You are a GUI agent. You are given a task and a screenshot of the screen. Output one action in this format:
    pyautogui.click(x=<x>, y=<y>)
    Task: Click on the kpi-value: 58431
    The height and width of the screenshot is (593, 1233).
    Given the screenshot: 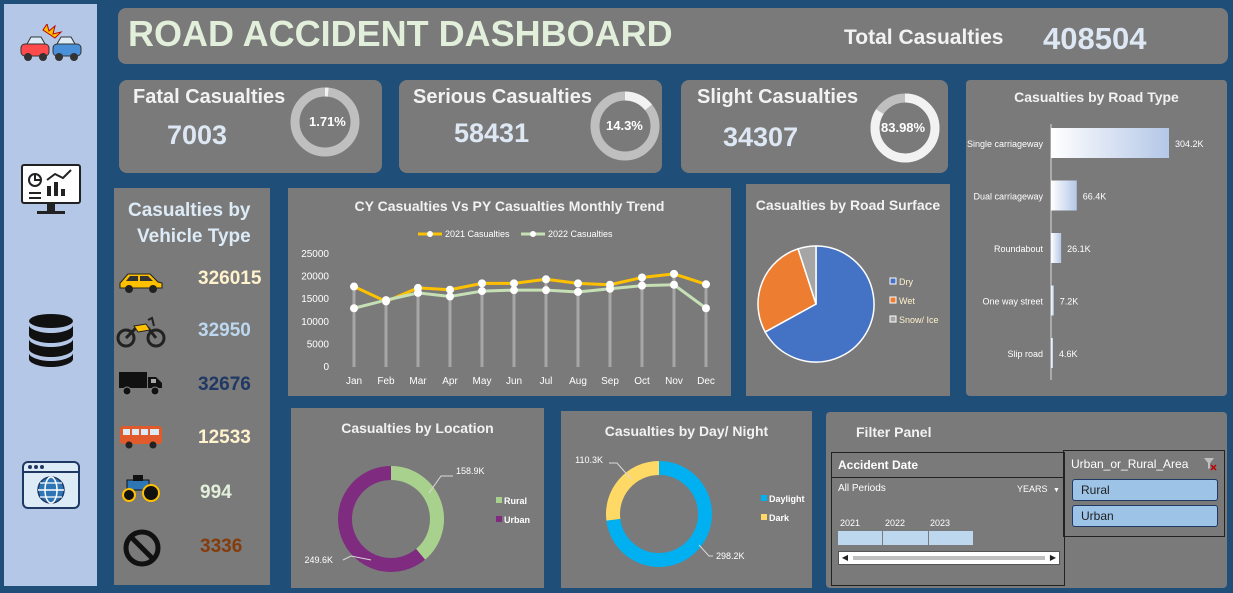 What is the action you would take?
    pyautogui.click(x=492, y=133)
    